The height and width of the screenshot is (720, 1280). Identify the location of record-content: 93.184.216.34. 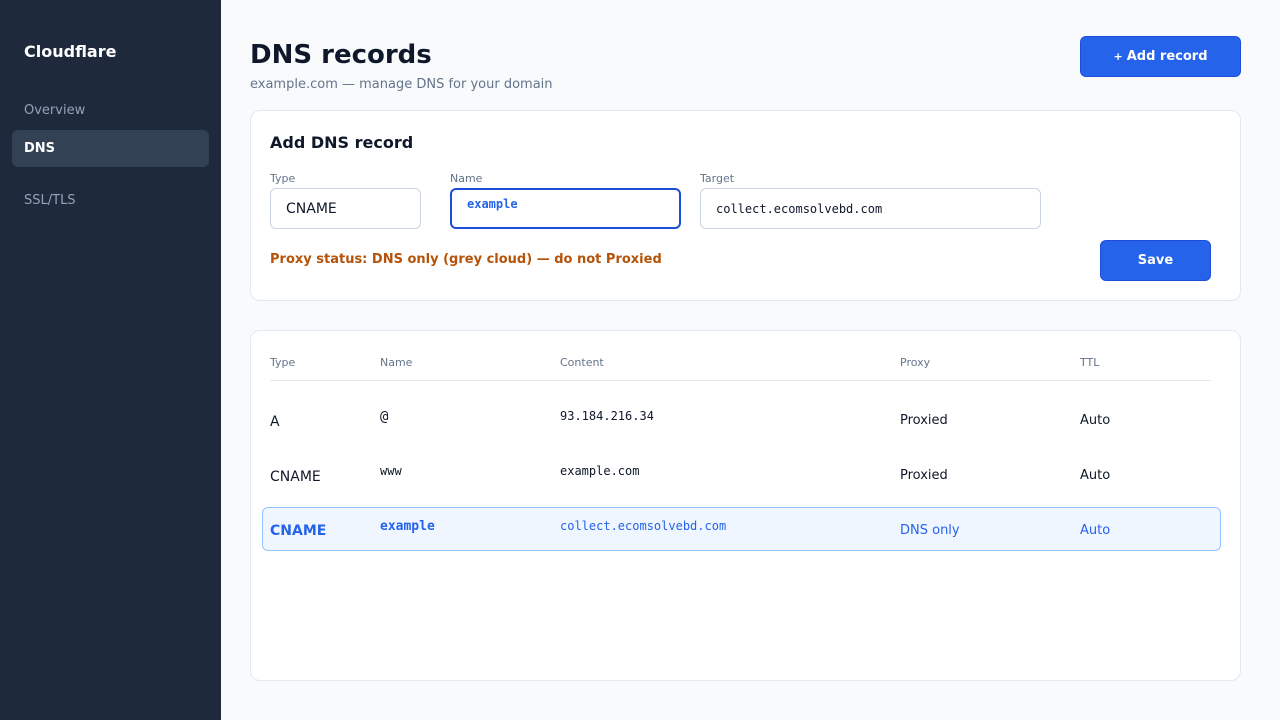
(607, 416).